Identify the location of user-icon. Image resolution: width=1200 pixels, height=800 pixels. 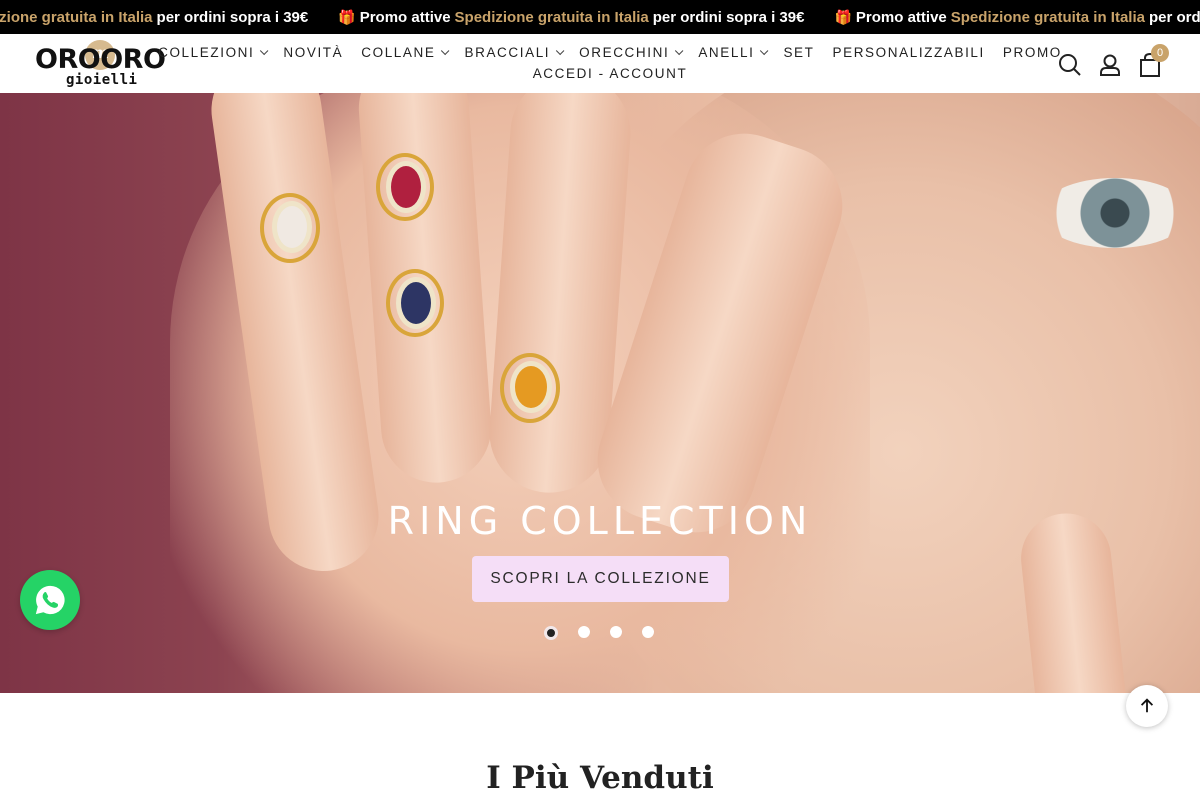
(1110, 65).